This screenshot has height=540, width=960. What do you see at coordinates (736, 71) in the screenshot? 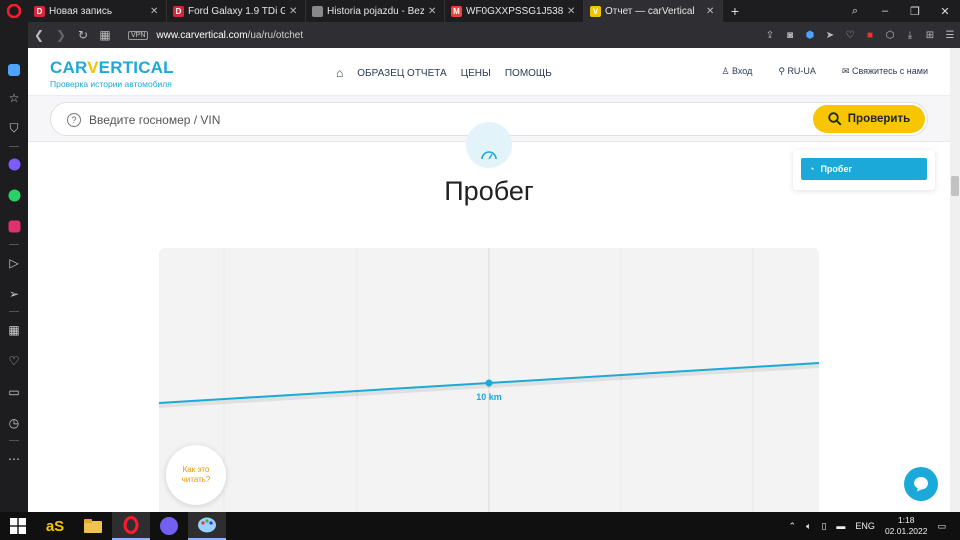
I see `login-link: ♙ Вход` at bounding box center [736, 71].